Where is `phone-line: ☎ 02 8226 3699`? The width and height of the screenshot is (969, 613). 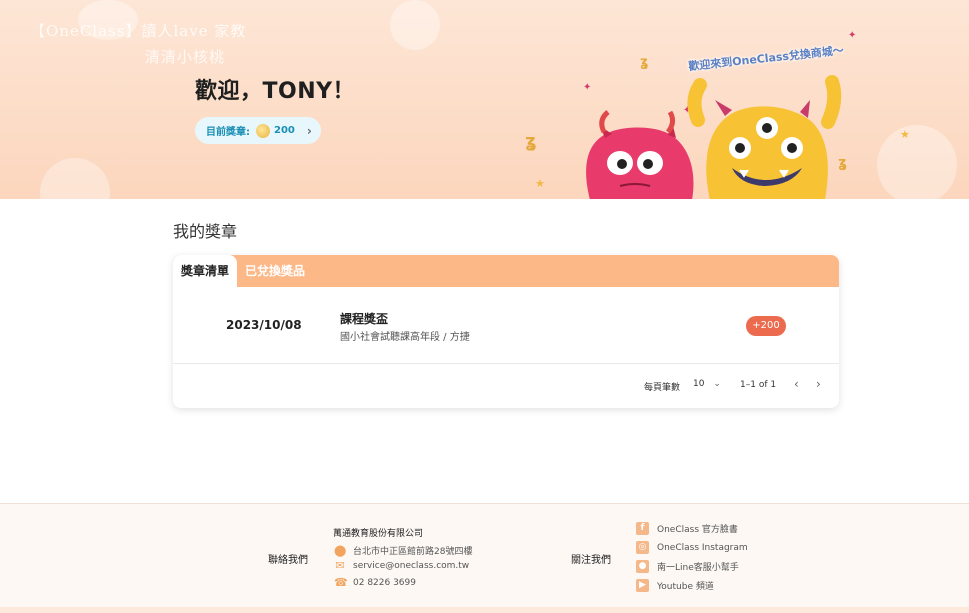 phone-line: ☎ 02 8226 3699 is located at coordinates (375, 583).